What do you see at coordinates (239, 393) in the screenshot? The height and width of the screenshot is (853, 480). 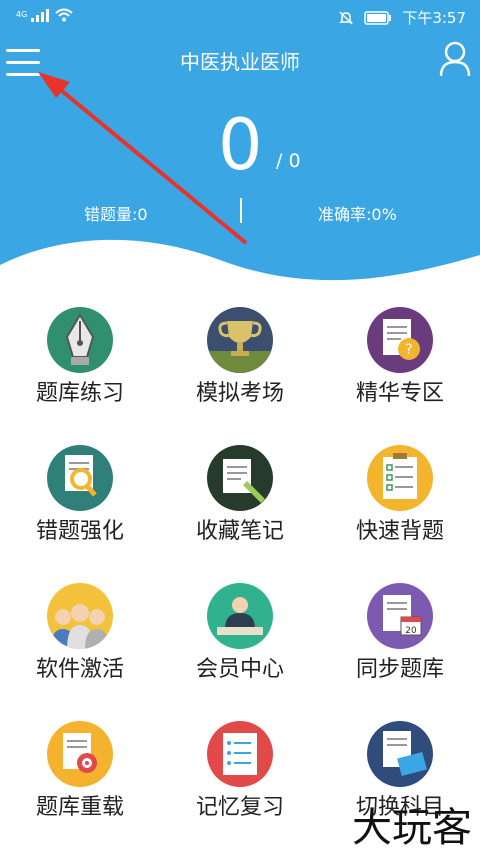 I see `grid-item-label: 模拟考场` at bounding box center [239, 393].